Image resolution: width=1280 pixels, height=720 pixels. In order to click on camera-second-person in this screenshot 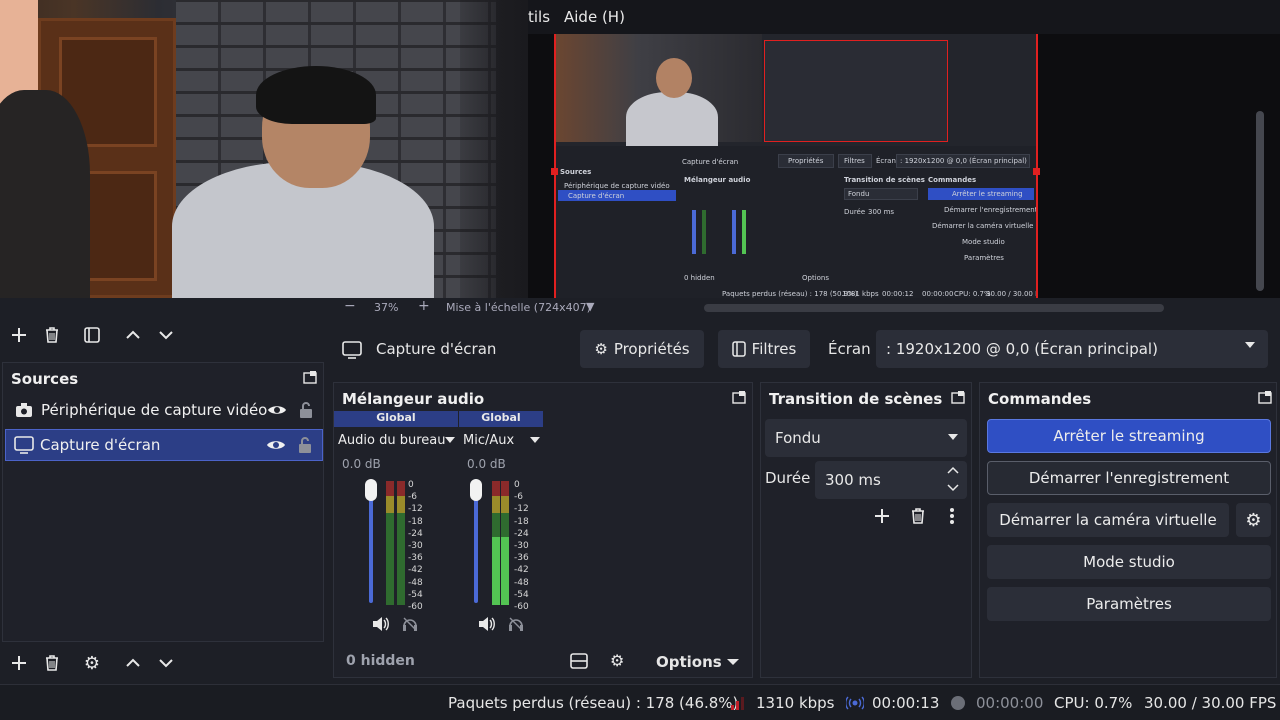, I will do `click(45, 194)`.